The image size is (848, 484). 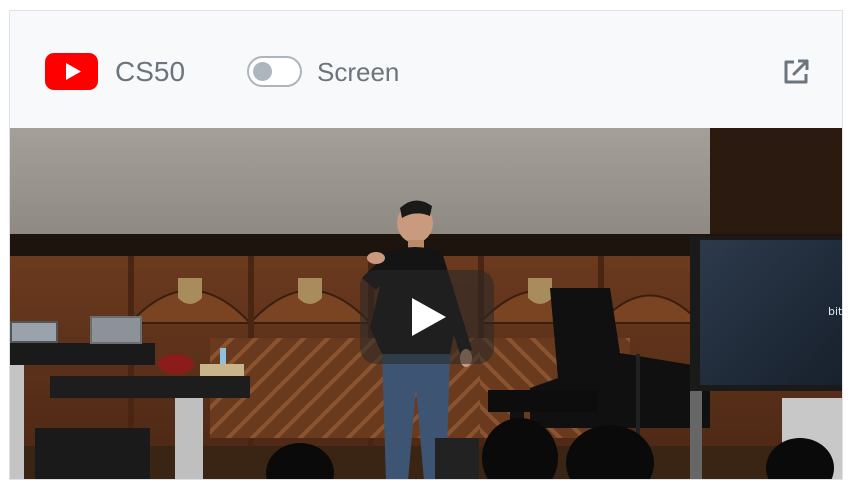 I want to click on youtube-logo-icon, so click(x=71, y=71).